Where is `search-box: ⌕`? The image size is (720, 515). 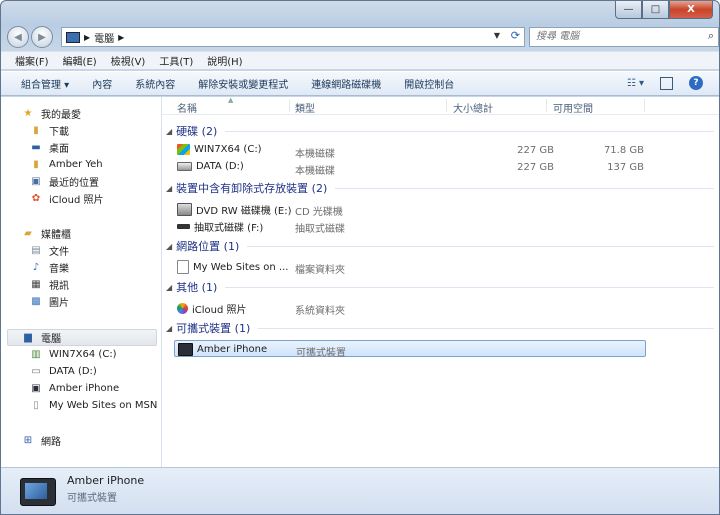 search-box: ⌕ is located at coordinates (624, 37).